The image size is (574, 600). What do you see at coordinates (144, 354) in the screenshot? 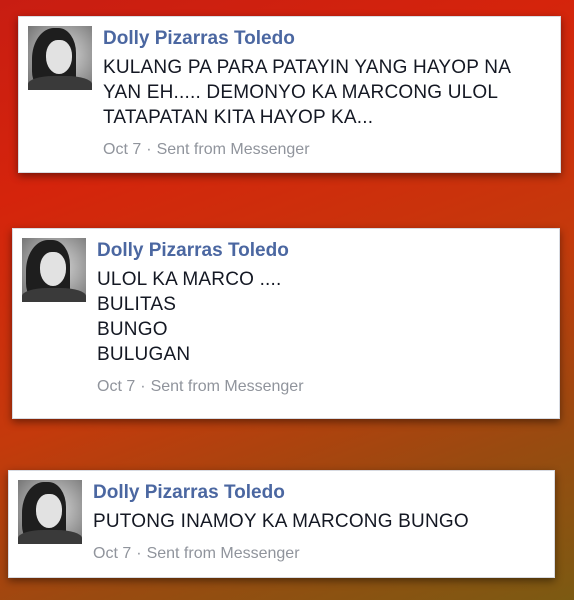
I see `comment-line: BULUGAN` at bounding box center [144, 354].